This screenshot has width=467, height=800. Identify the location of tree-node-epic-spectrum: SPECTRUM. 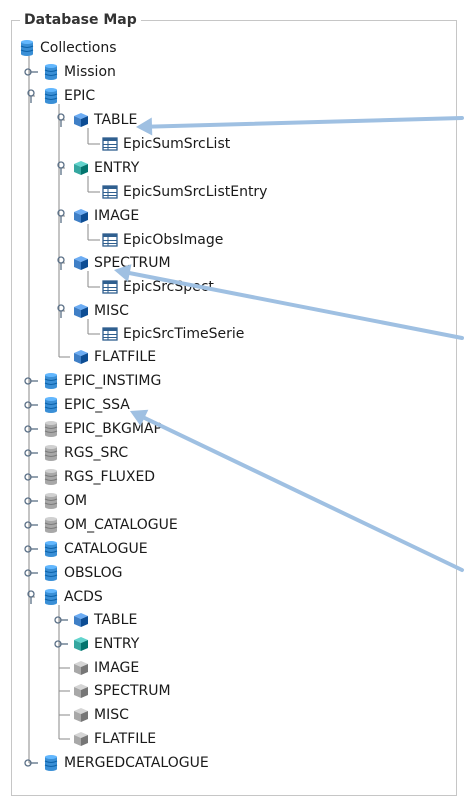
(112, 263).